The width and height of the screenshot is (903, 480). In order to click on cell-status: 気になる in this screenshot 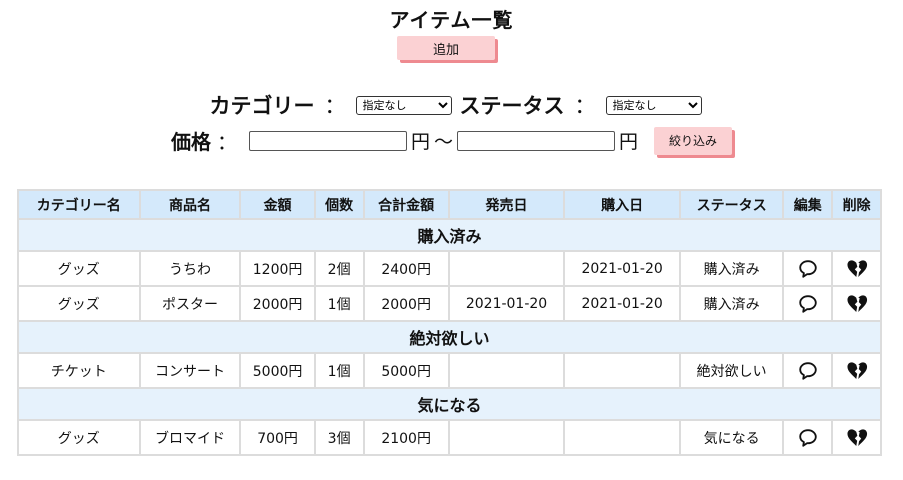, I will do `click(731, 437)`.